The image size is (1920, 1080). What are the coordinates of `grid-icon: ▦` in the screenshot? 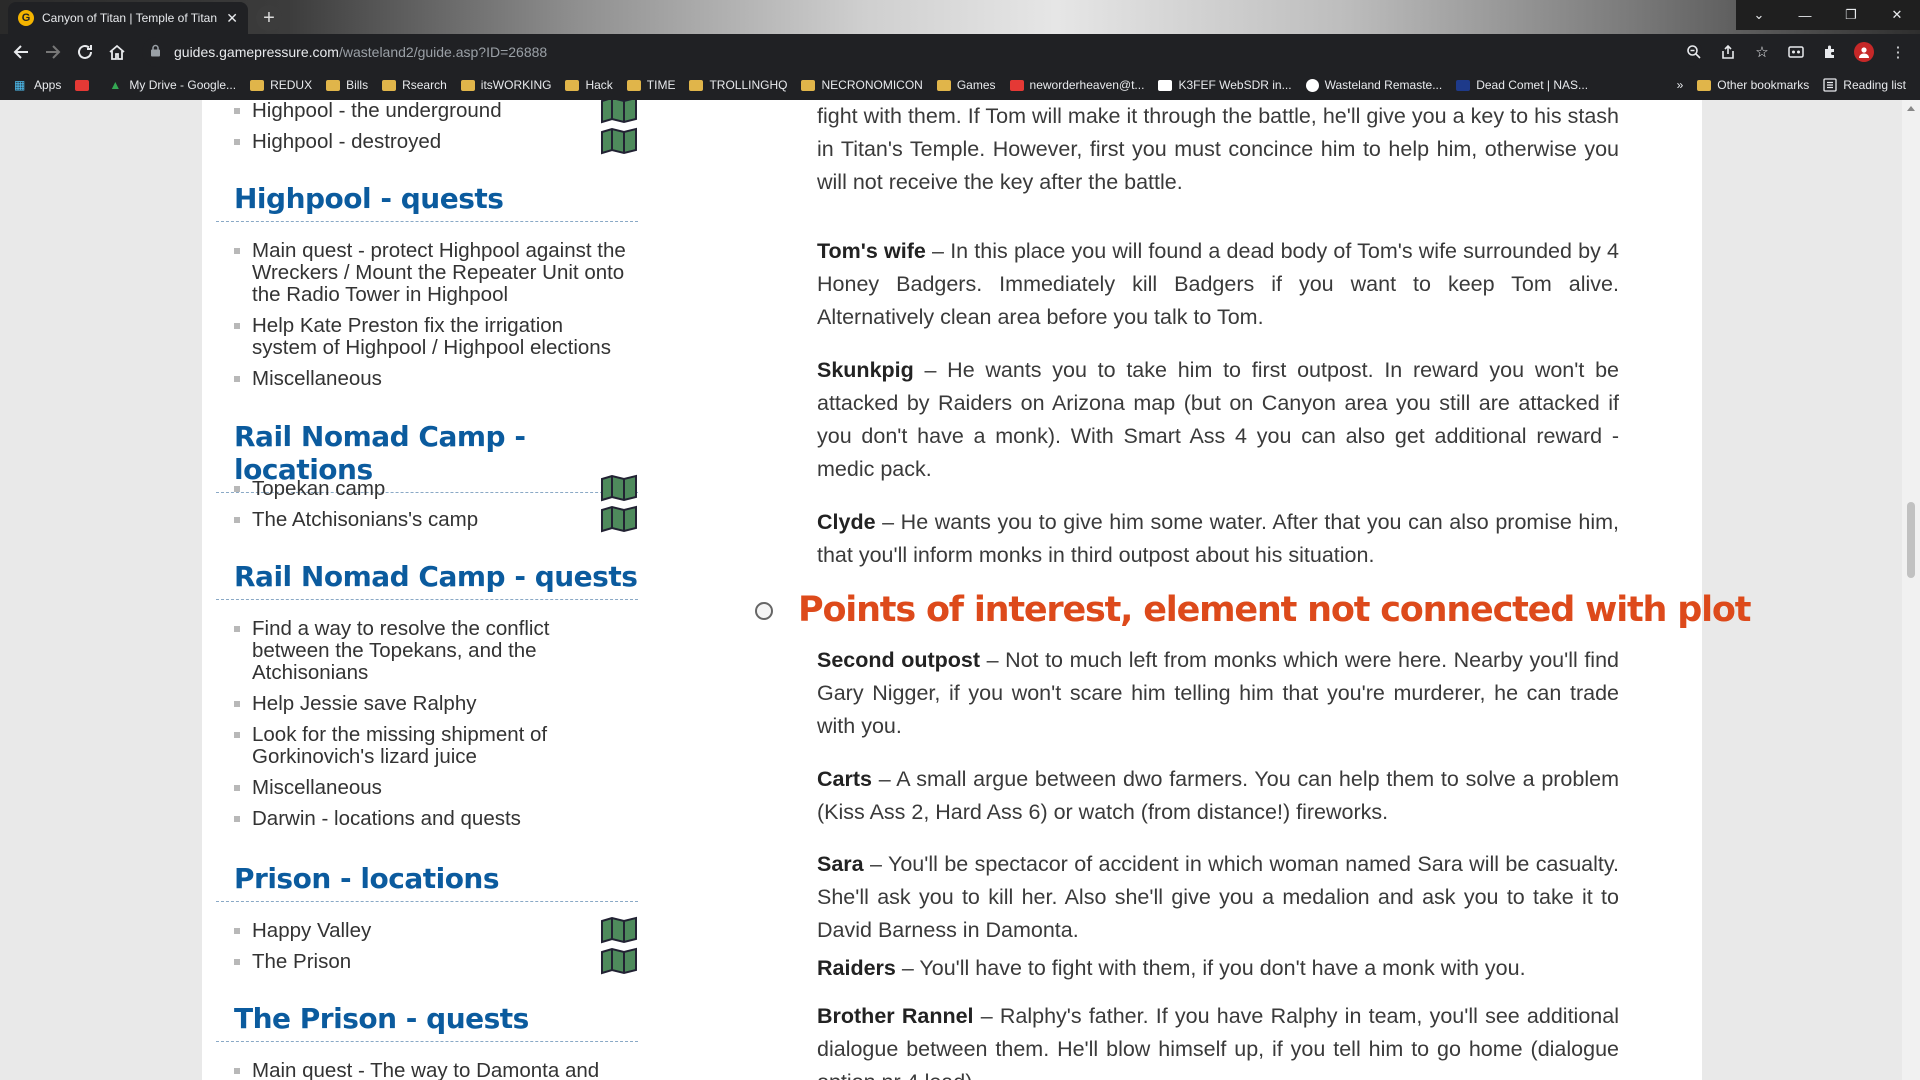 It's located at (20, 85).